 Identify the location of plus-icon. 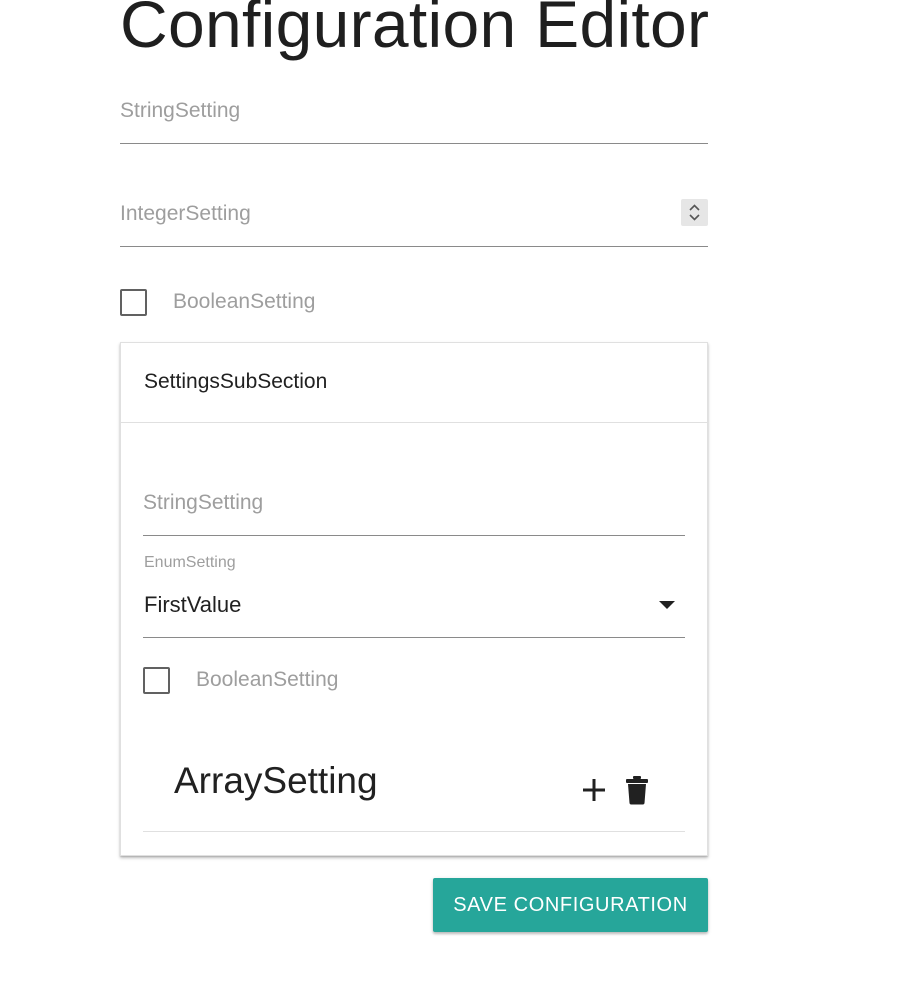
(594, 790).